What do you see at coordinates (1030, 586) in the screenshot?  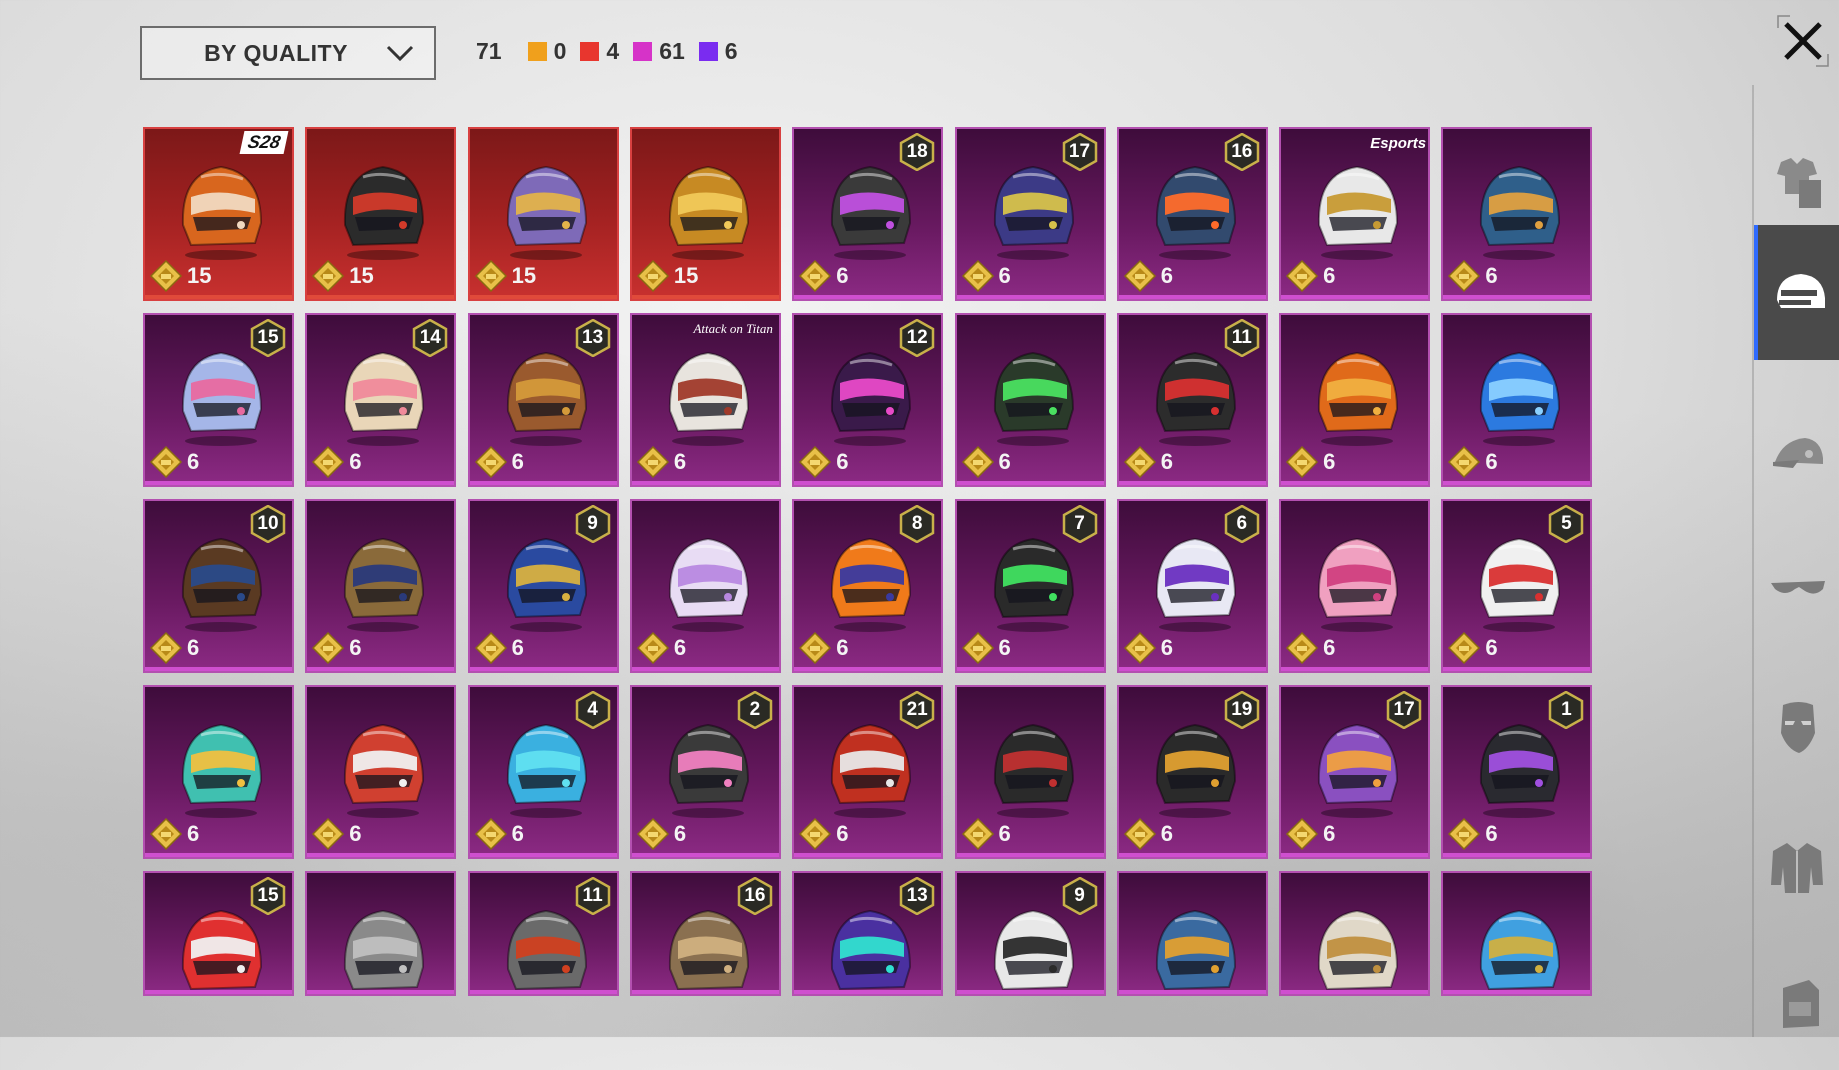 I see `item-card: 76` at bounding box center [1030, 586].